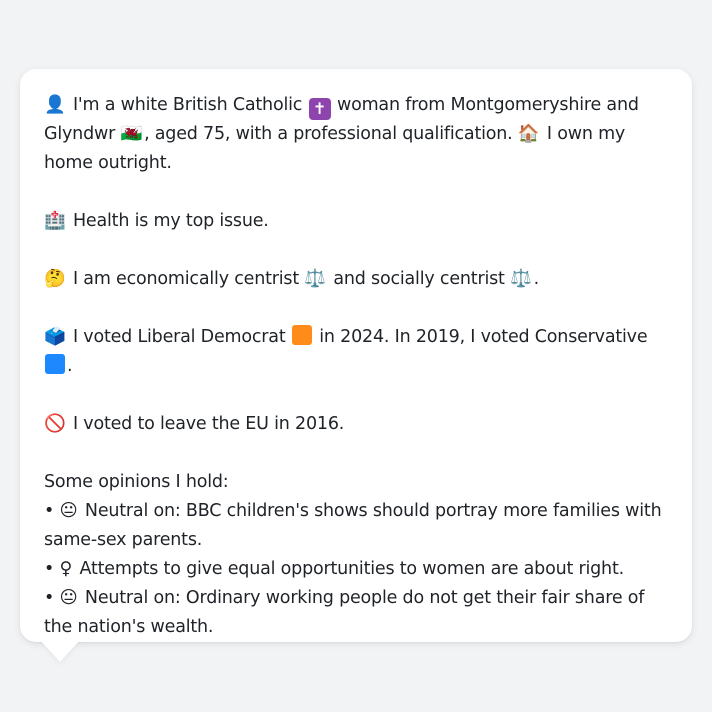 The width and height of the screenshot is (712, 712). I want to click on votes-text-1: I voted Liberal Democrat, so click(179, 337).